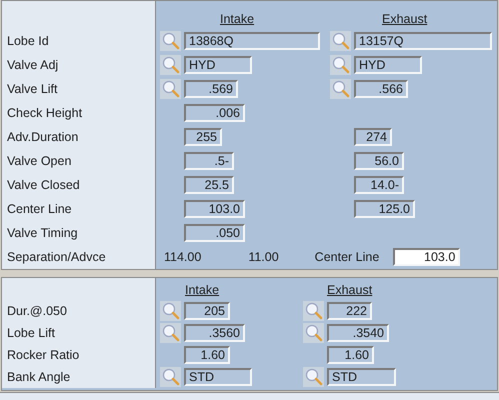 This screenshot has width=499, height=400. I want to click on field-label: Bank Angle, so click(38, 377).